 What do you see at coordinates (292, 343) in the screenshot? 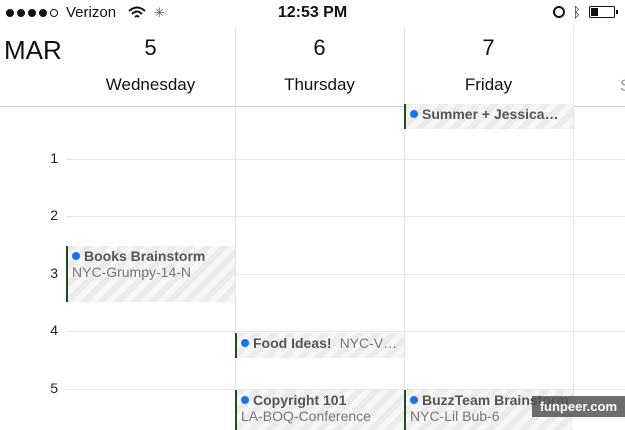
I see `event-title: Food Ideas!` at bounding box center [292, 343].